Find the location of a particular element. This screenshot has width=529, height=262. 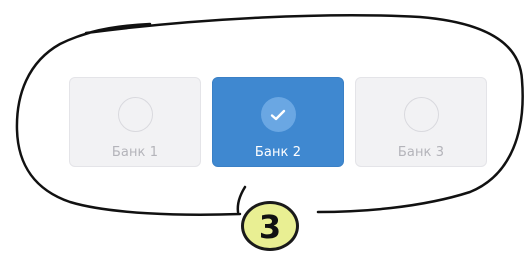

bank-option-1: Банк 1 is located at coordinates (135, 122).